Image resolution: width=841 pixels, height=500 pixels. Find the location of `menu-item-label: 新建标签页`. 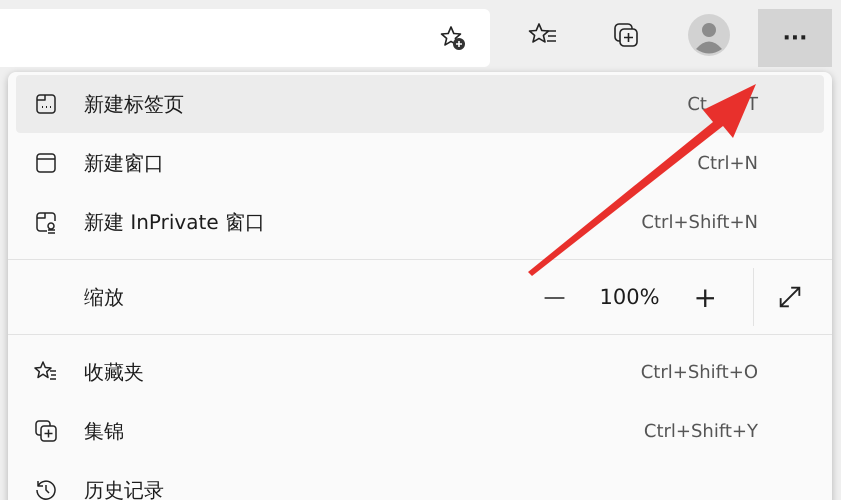

menu-item-label: 新建标签页 is located at coordinates (134, 104).